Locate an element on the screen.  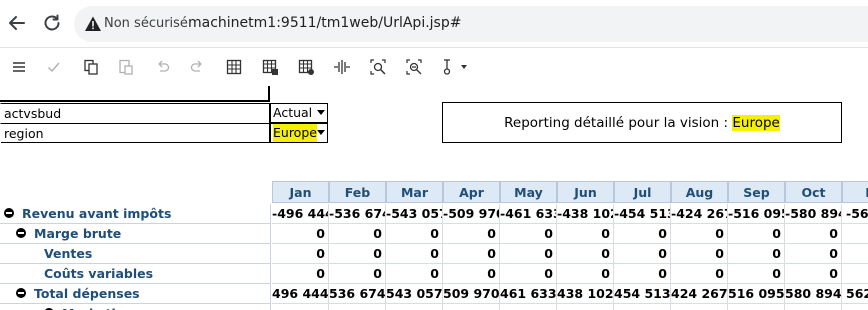
data-cell: 516 095 is located at coordinates (756, 294).